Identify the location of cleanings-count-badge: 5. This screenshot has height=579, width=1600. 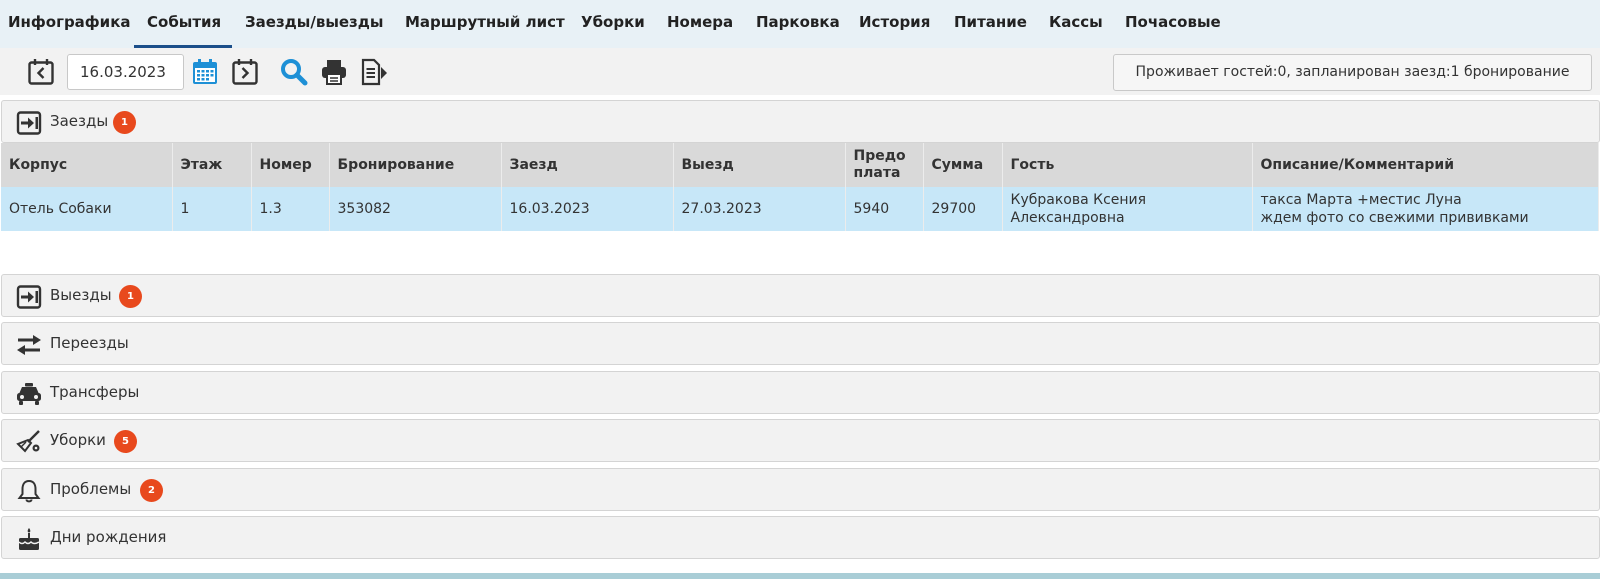
(125, 441).